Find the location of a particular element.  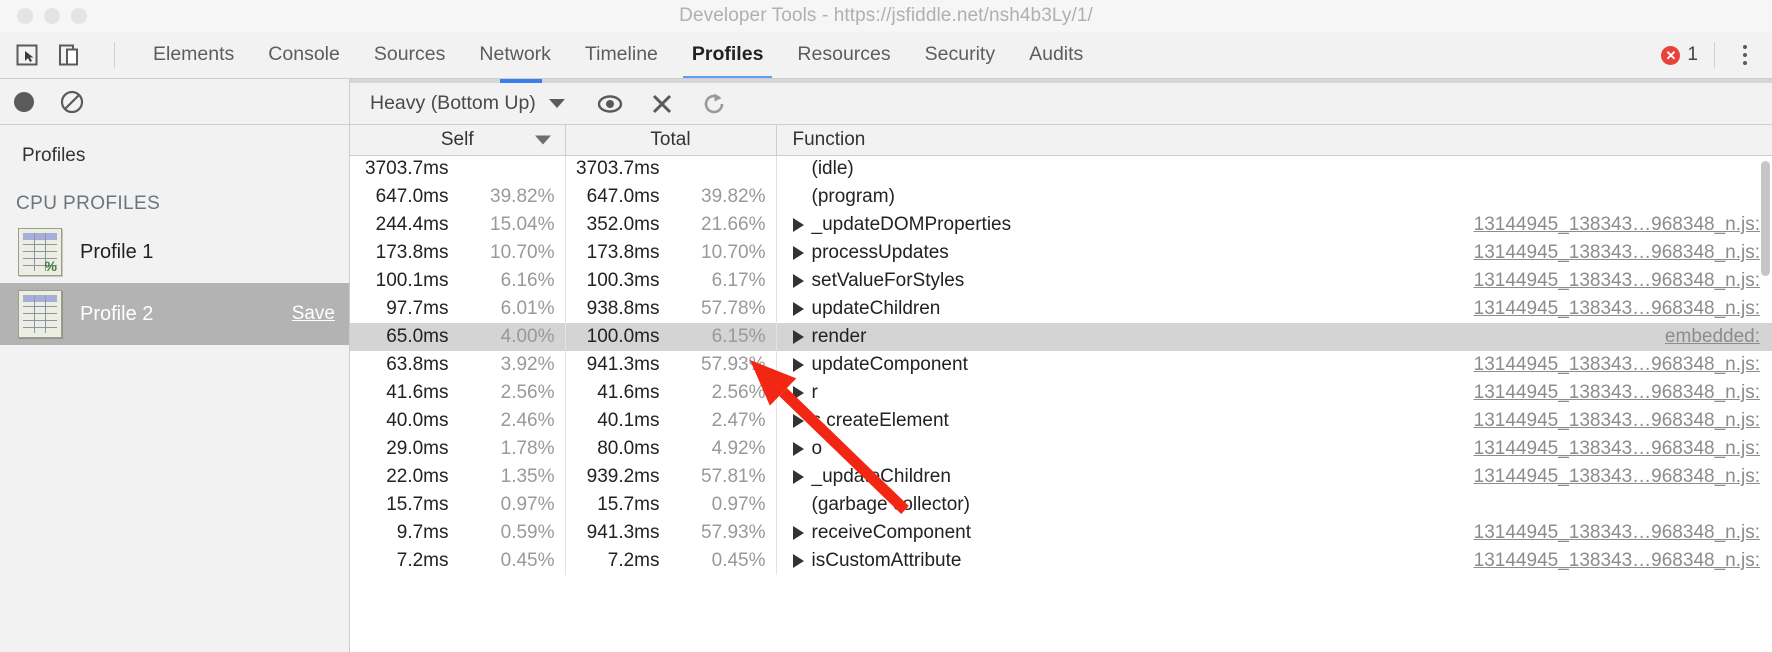

close-x-icon is located at coordinates (662, 104).